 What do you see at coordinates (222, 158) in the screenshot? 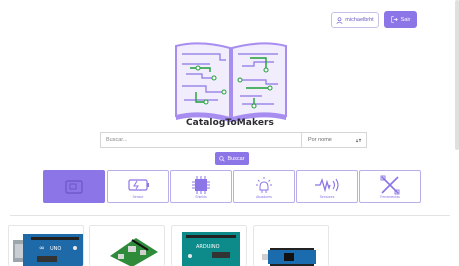
I see `search-icon` at bounding box center [222, 158].